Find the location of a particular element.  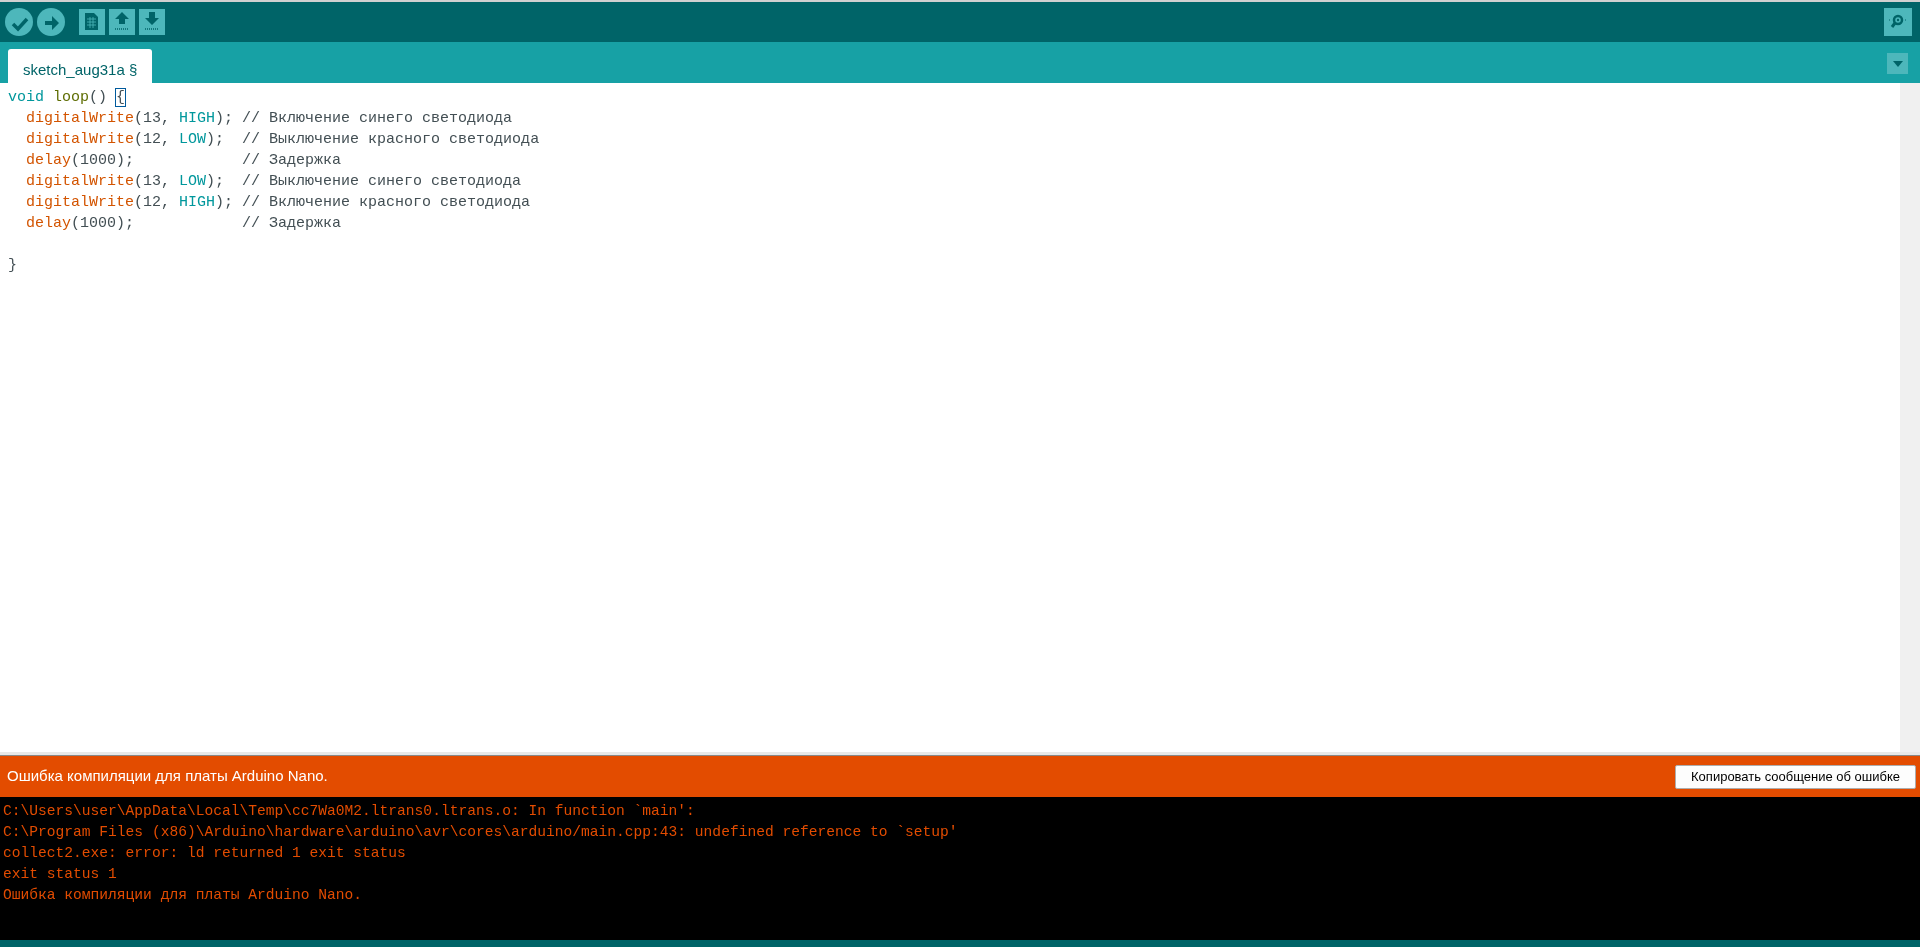

search-button is located at coordinates (1898, 22).